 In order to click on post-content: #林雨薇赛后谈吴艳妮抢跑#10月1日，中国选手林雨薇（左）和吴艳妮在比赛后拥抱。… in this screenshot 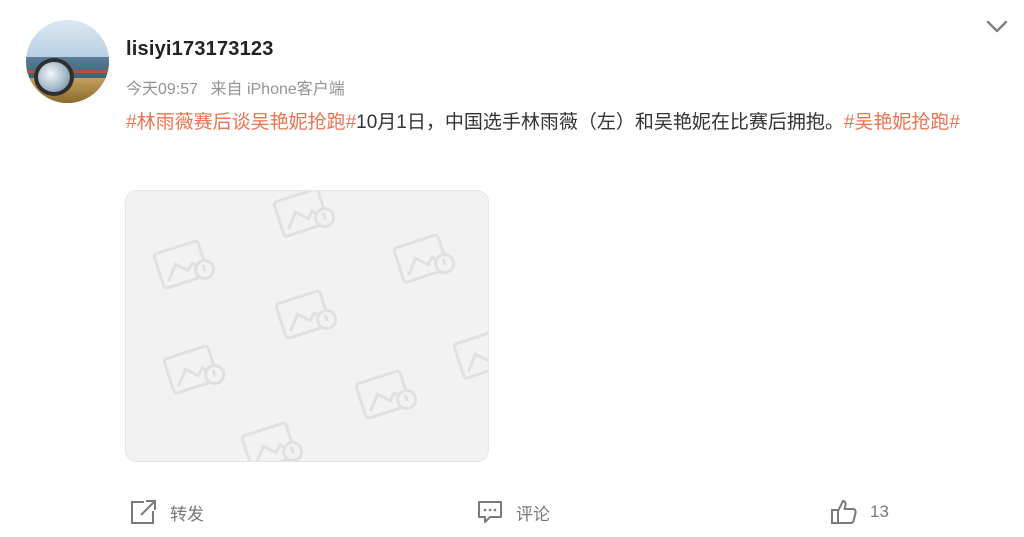, I will do `click(568, 122)`.